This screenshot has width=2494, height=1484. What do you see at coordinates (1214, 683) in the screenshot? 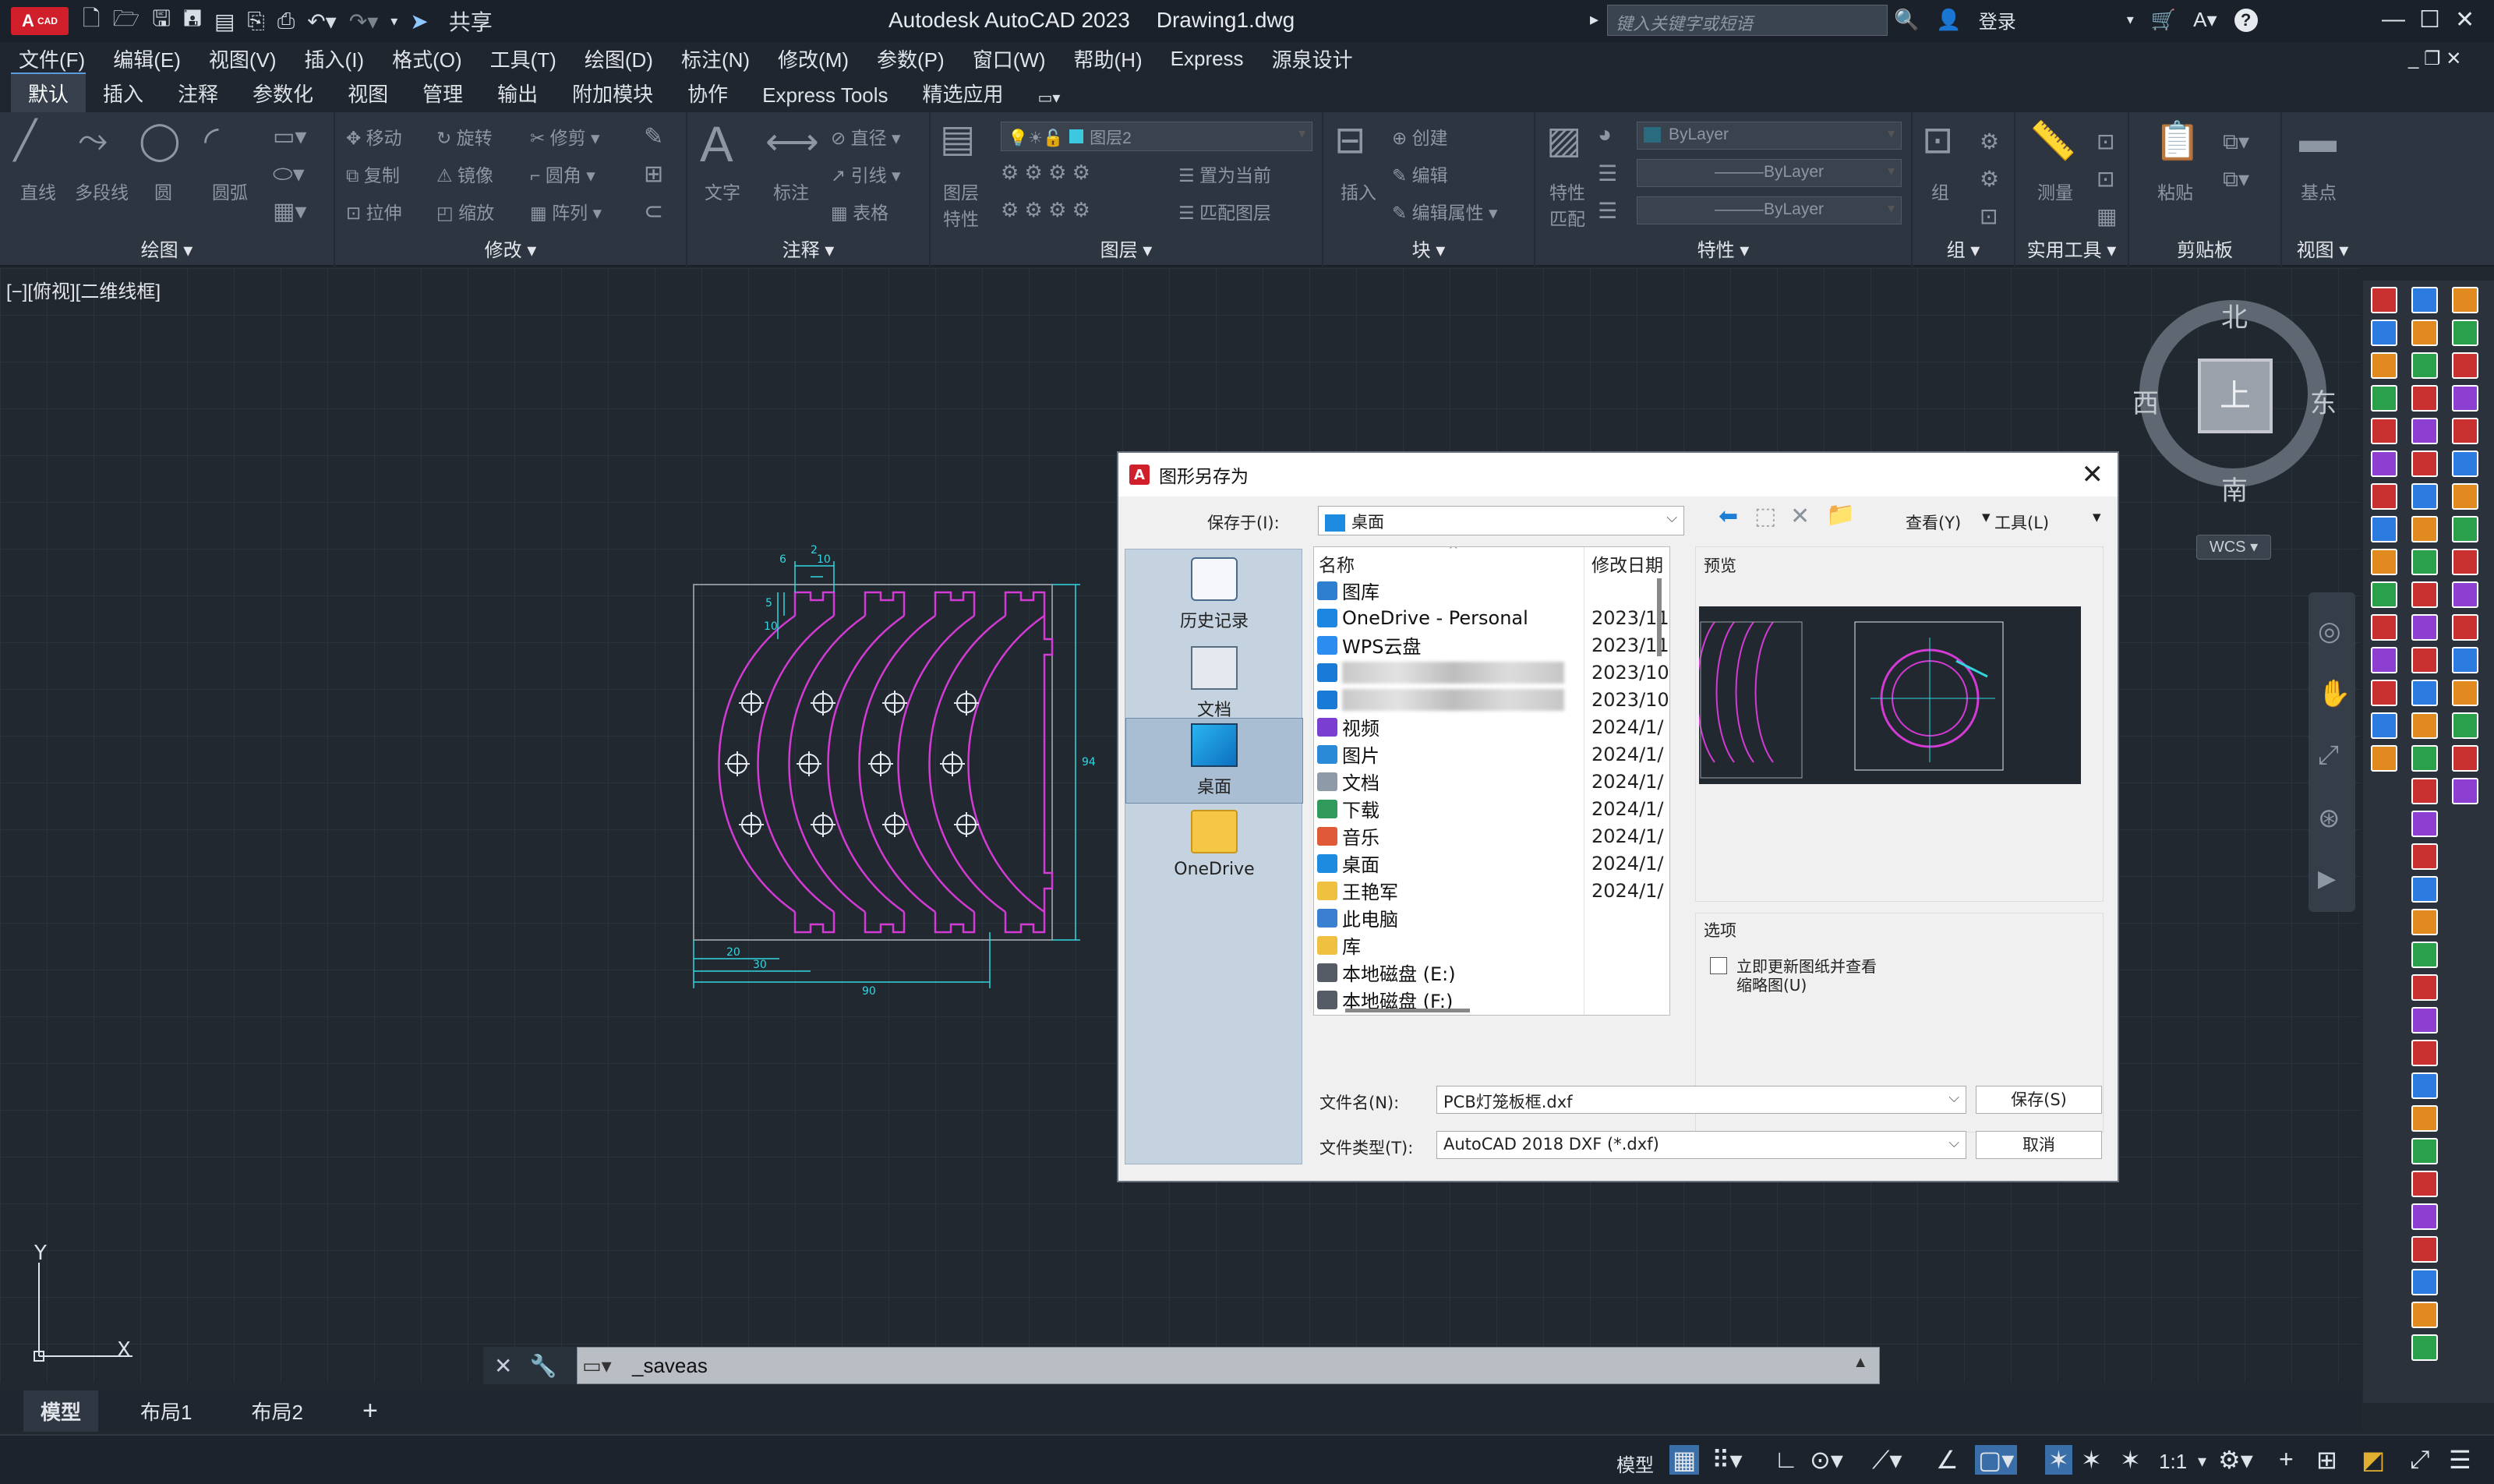
I see `place-documents: 文档` at bounding box center [1214, 683].